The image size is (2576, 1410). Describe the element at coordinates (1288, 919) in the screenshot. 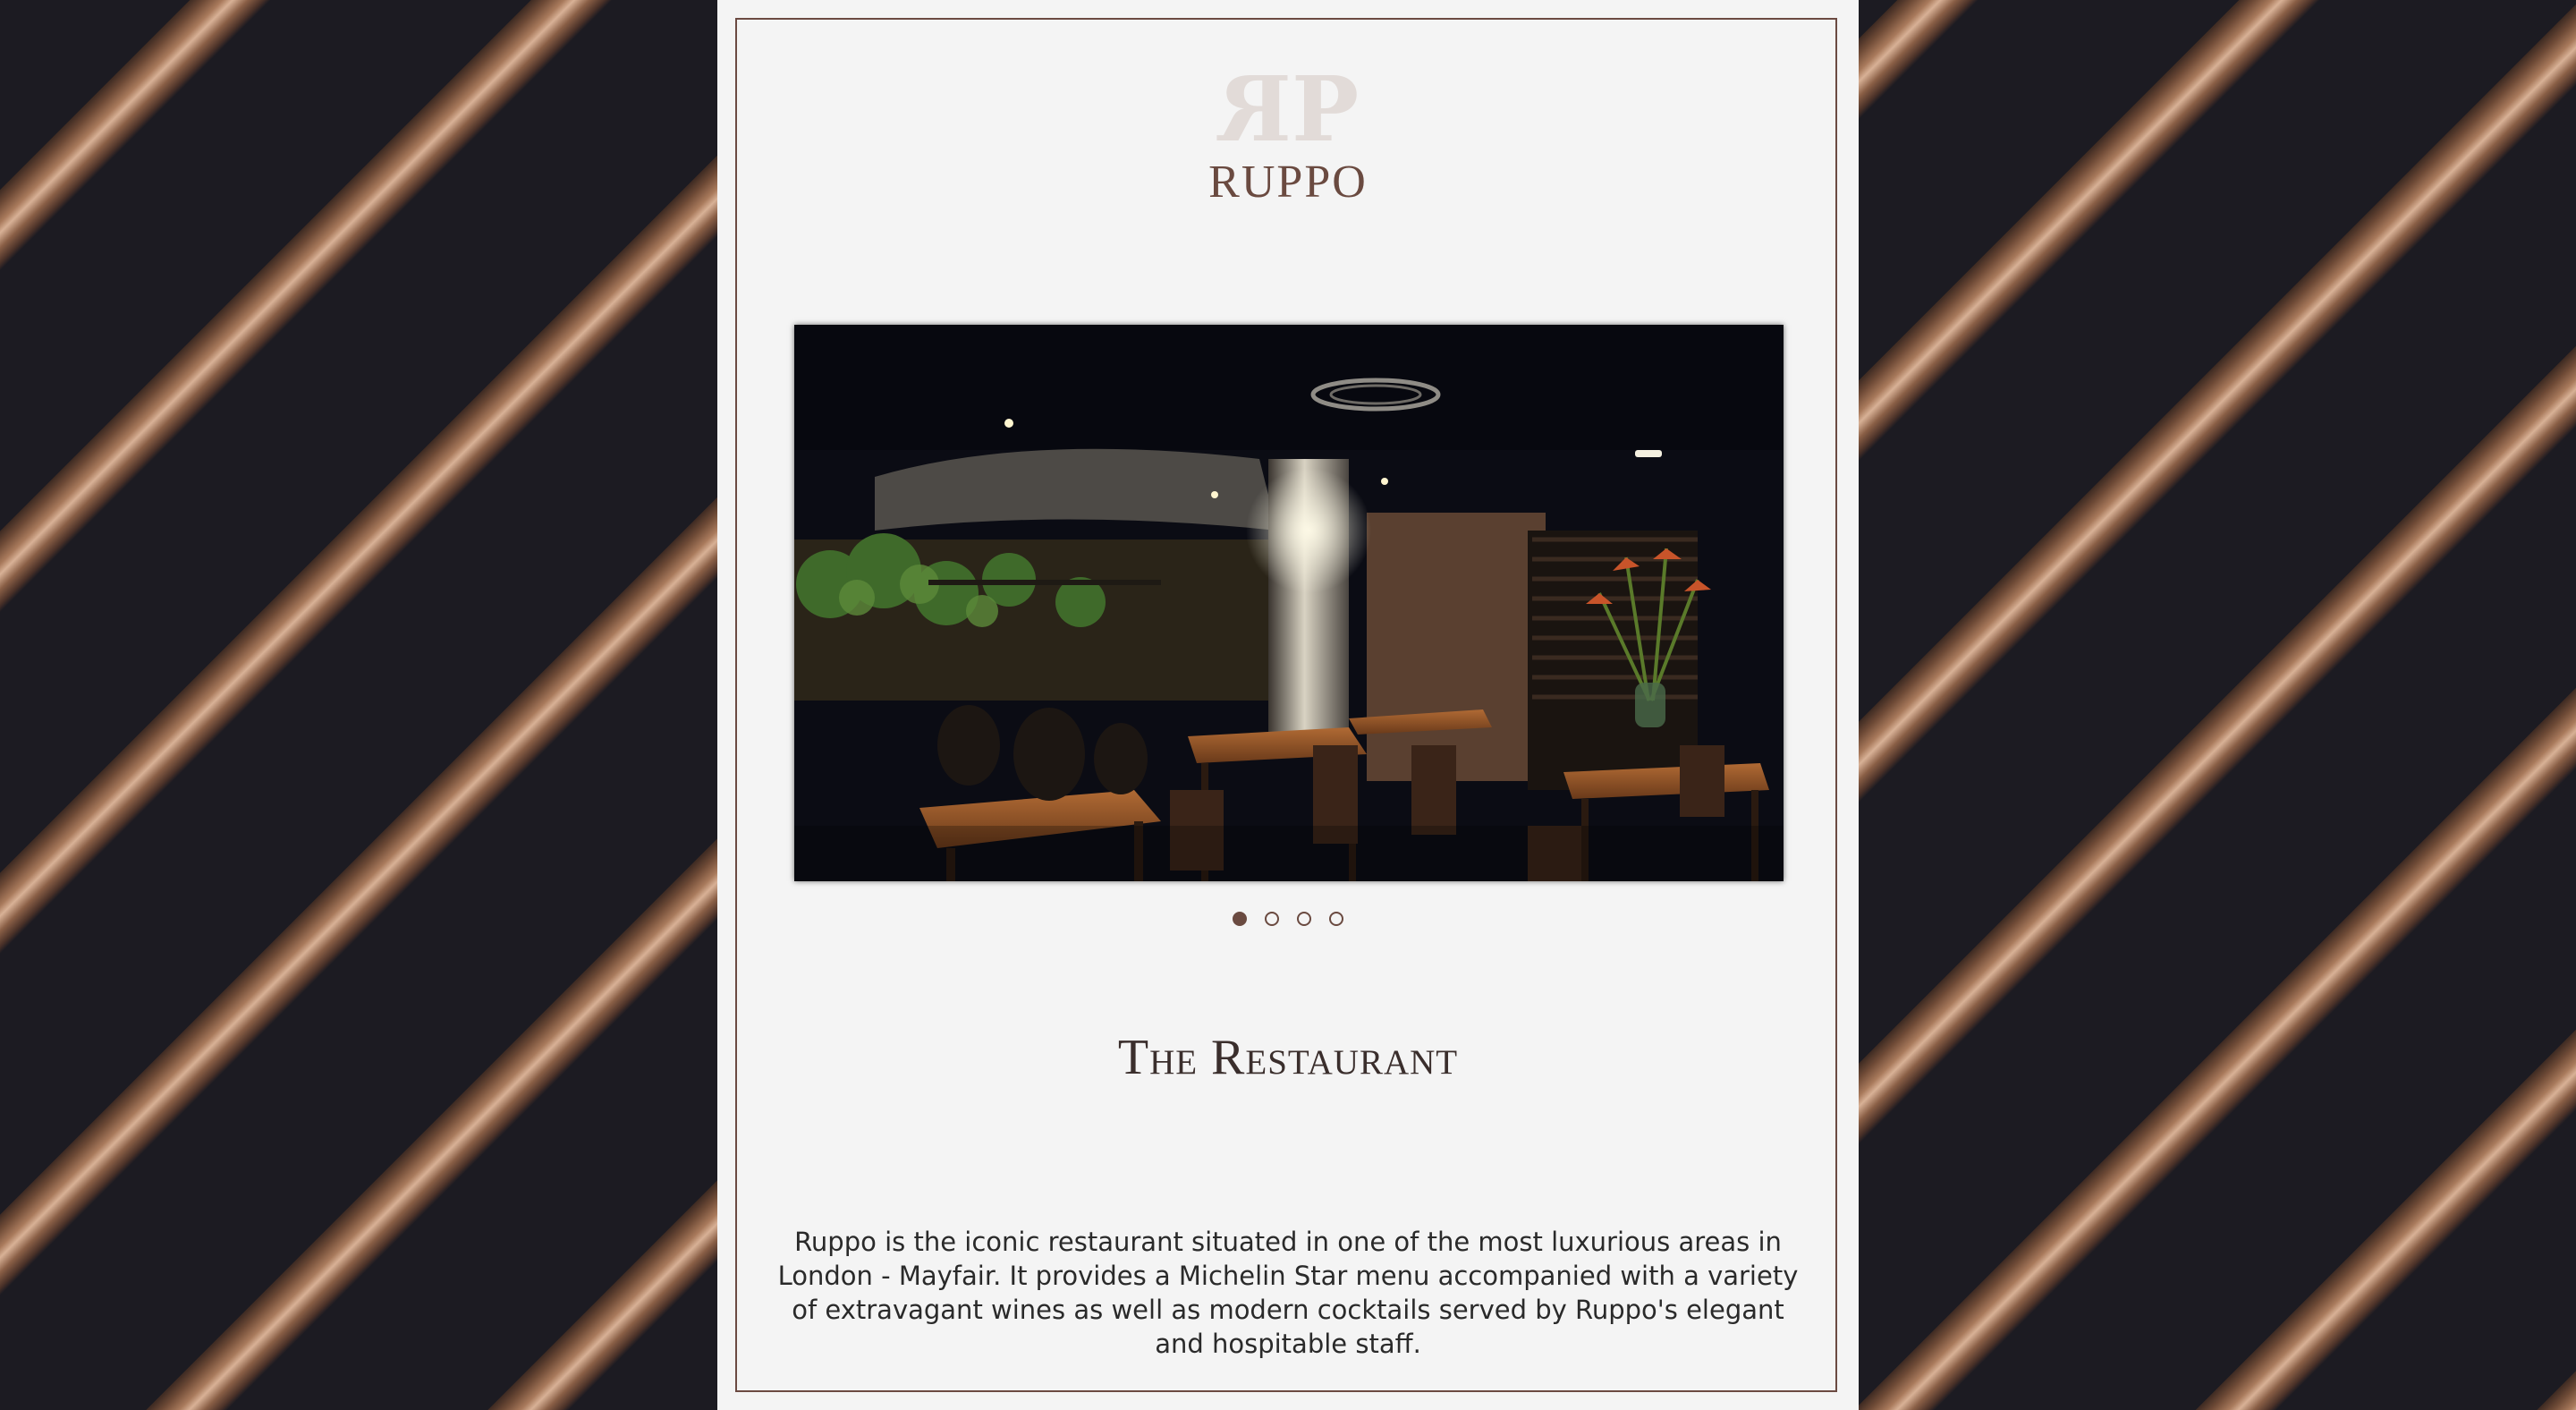

I see `carousel-indicators` at that location.